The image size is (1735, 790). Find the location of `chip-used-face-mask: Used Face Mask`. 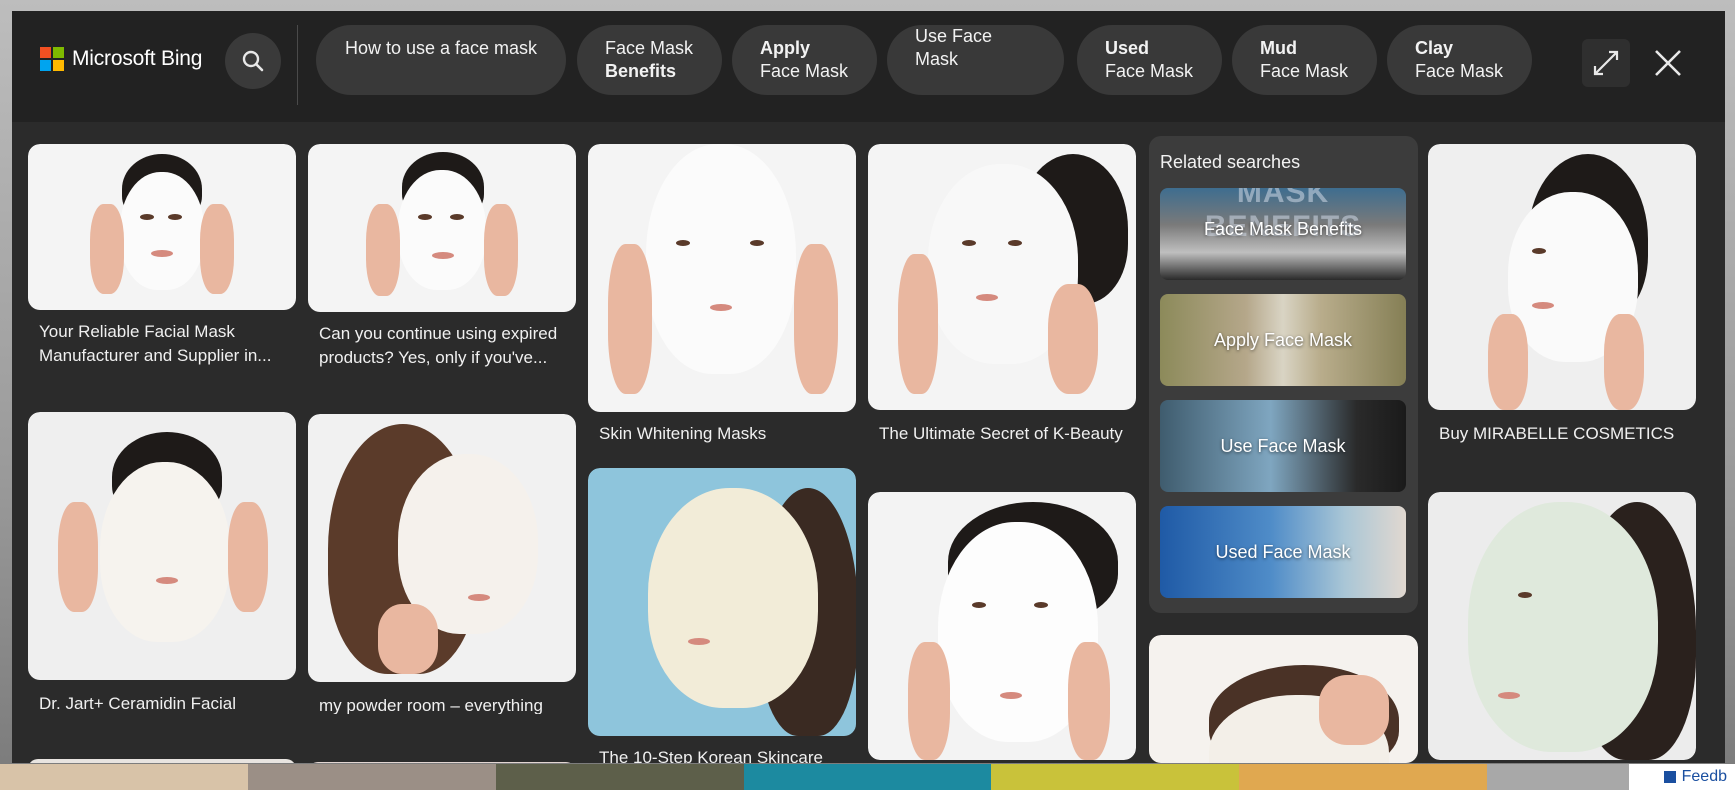

chip-used-face-mask: Used Face Mask is located at coordinates (1149, 60).